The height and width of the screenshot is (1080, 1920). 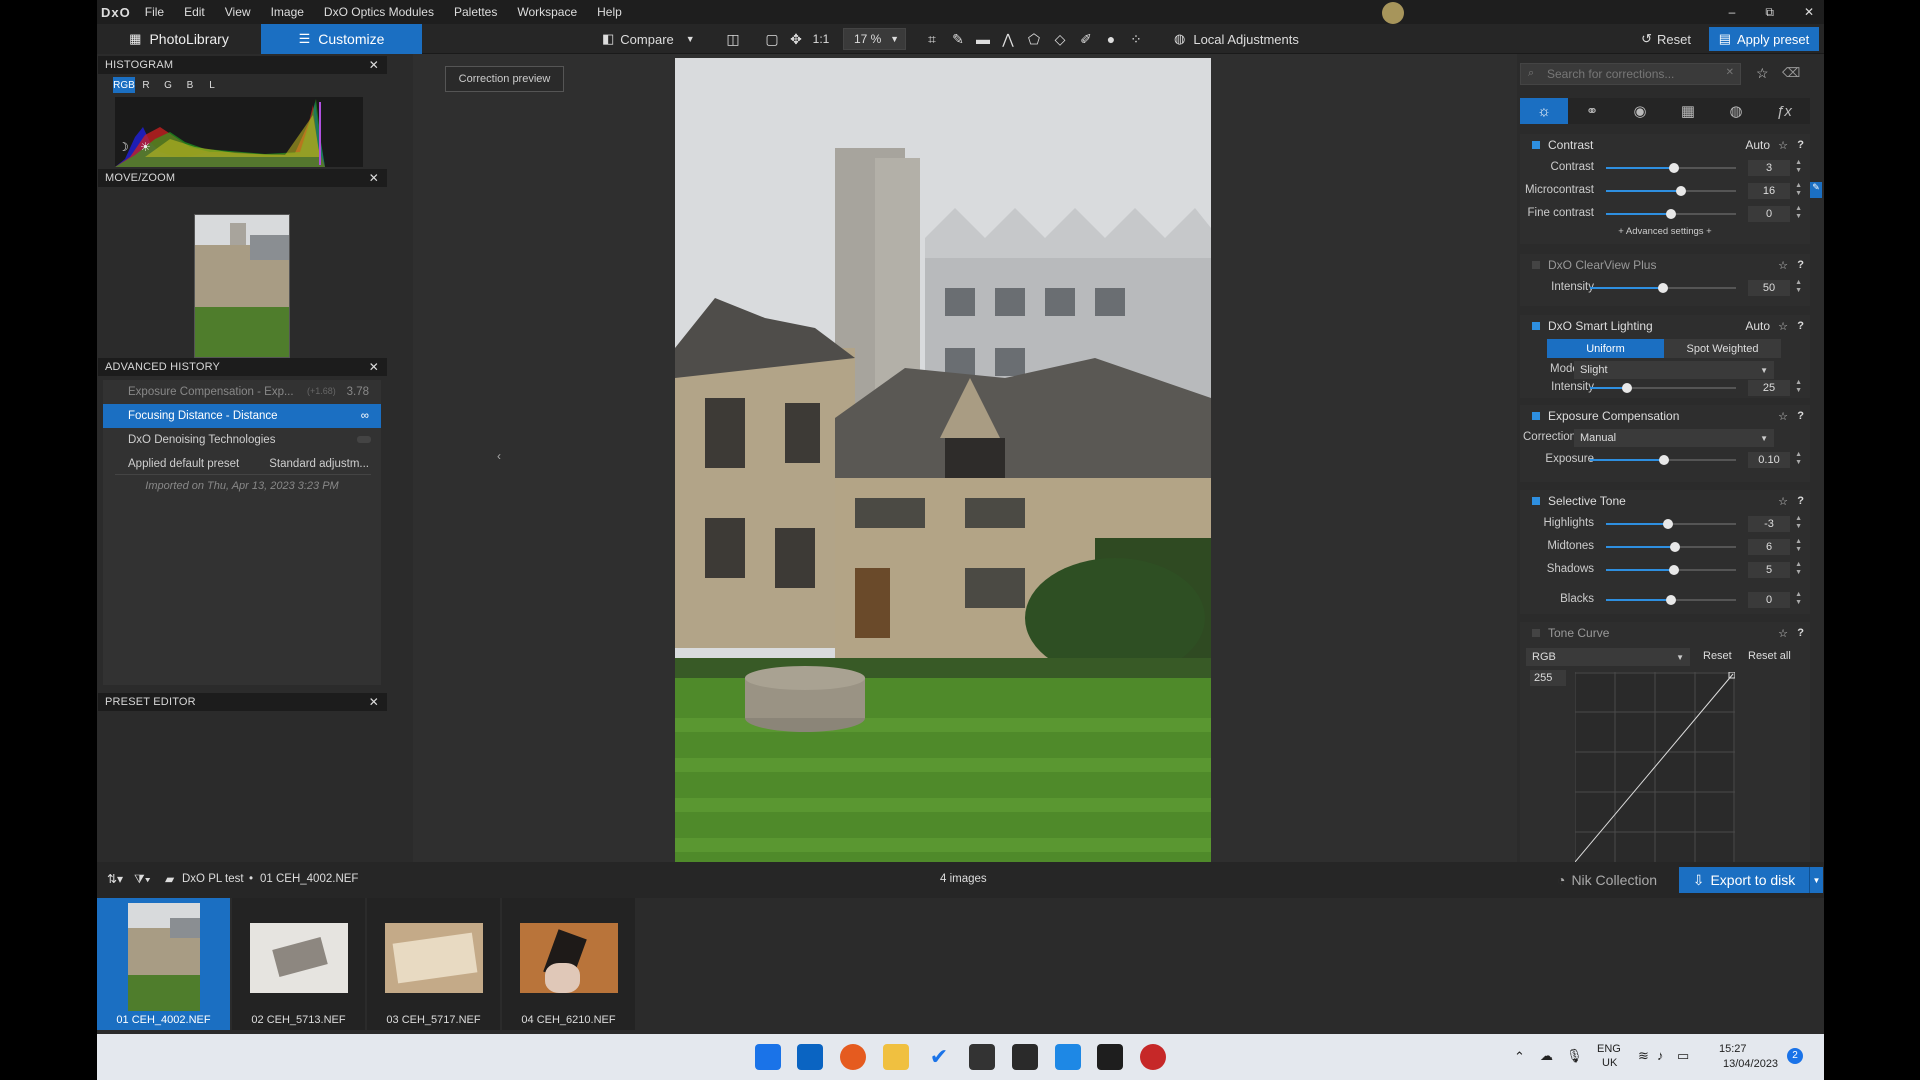 I want to click on split-view-icon: ◫, so click(x=733, y=39).